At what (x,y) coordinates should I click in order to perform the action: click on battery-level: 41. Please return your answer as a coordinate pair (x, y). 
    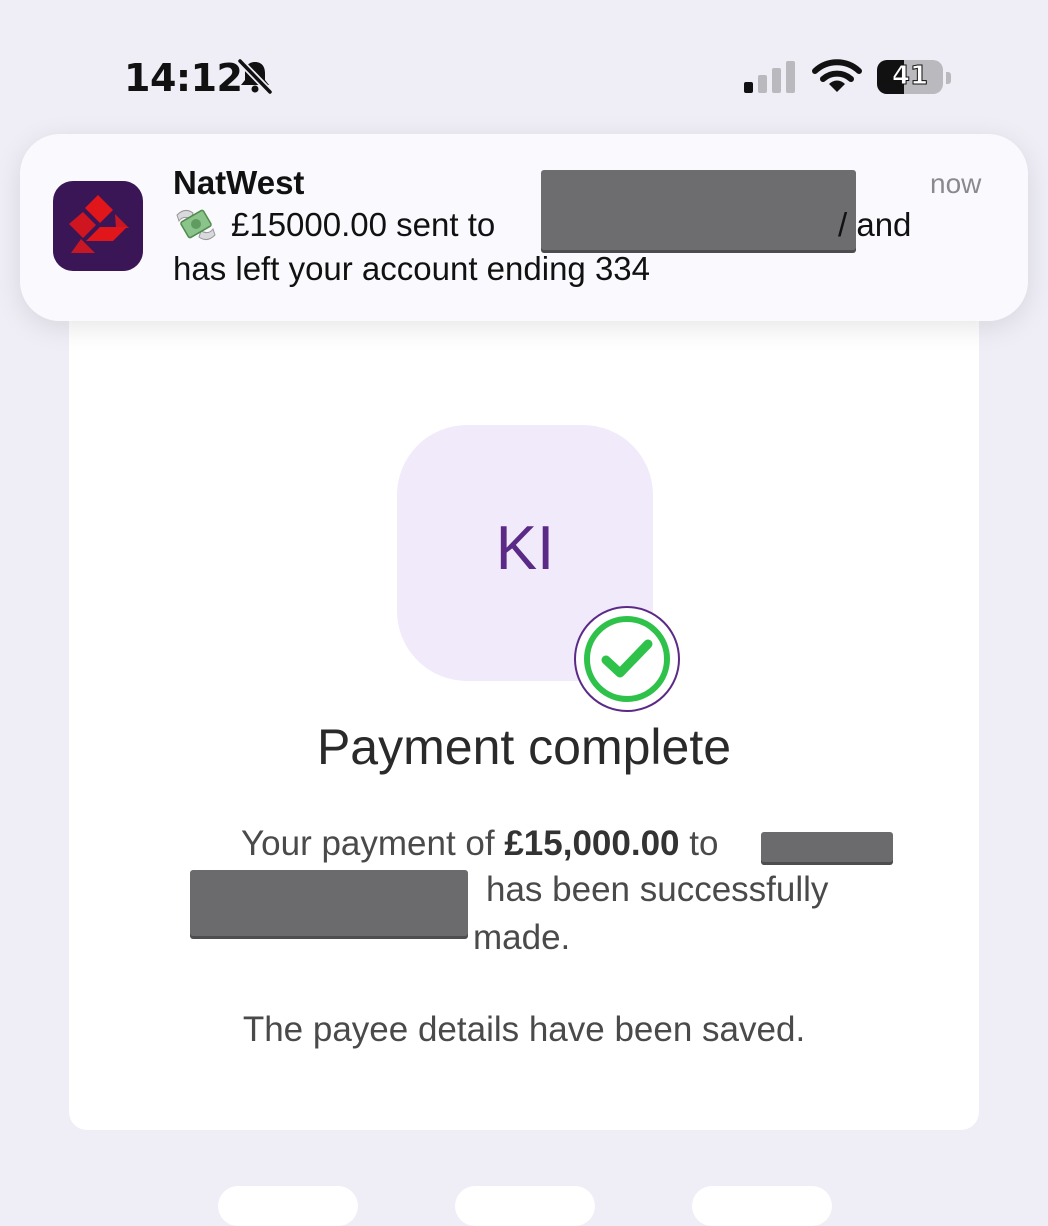
    Looking at the image, I should click on (910, 76).